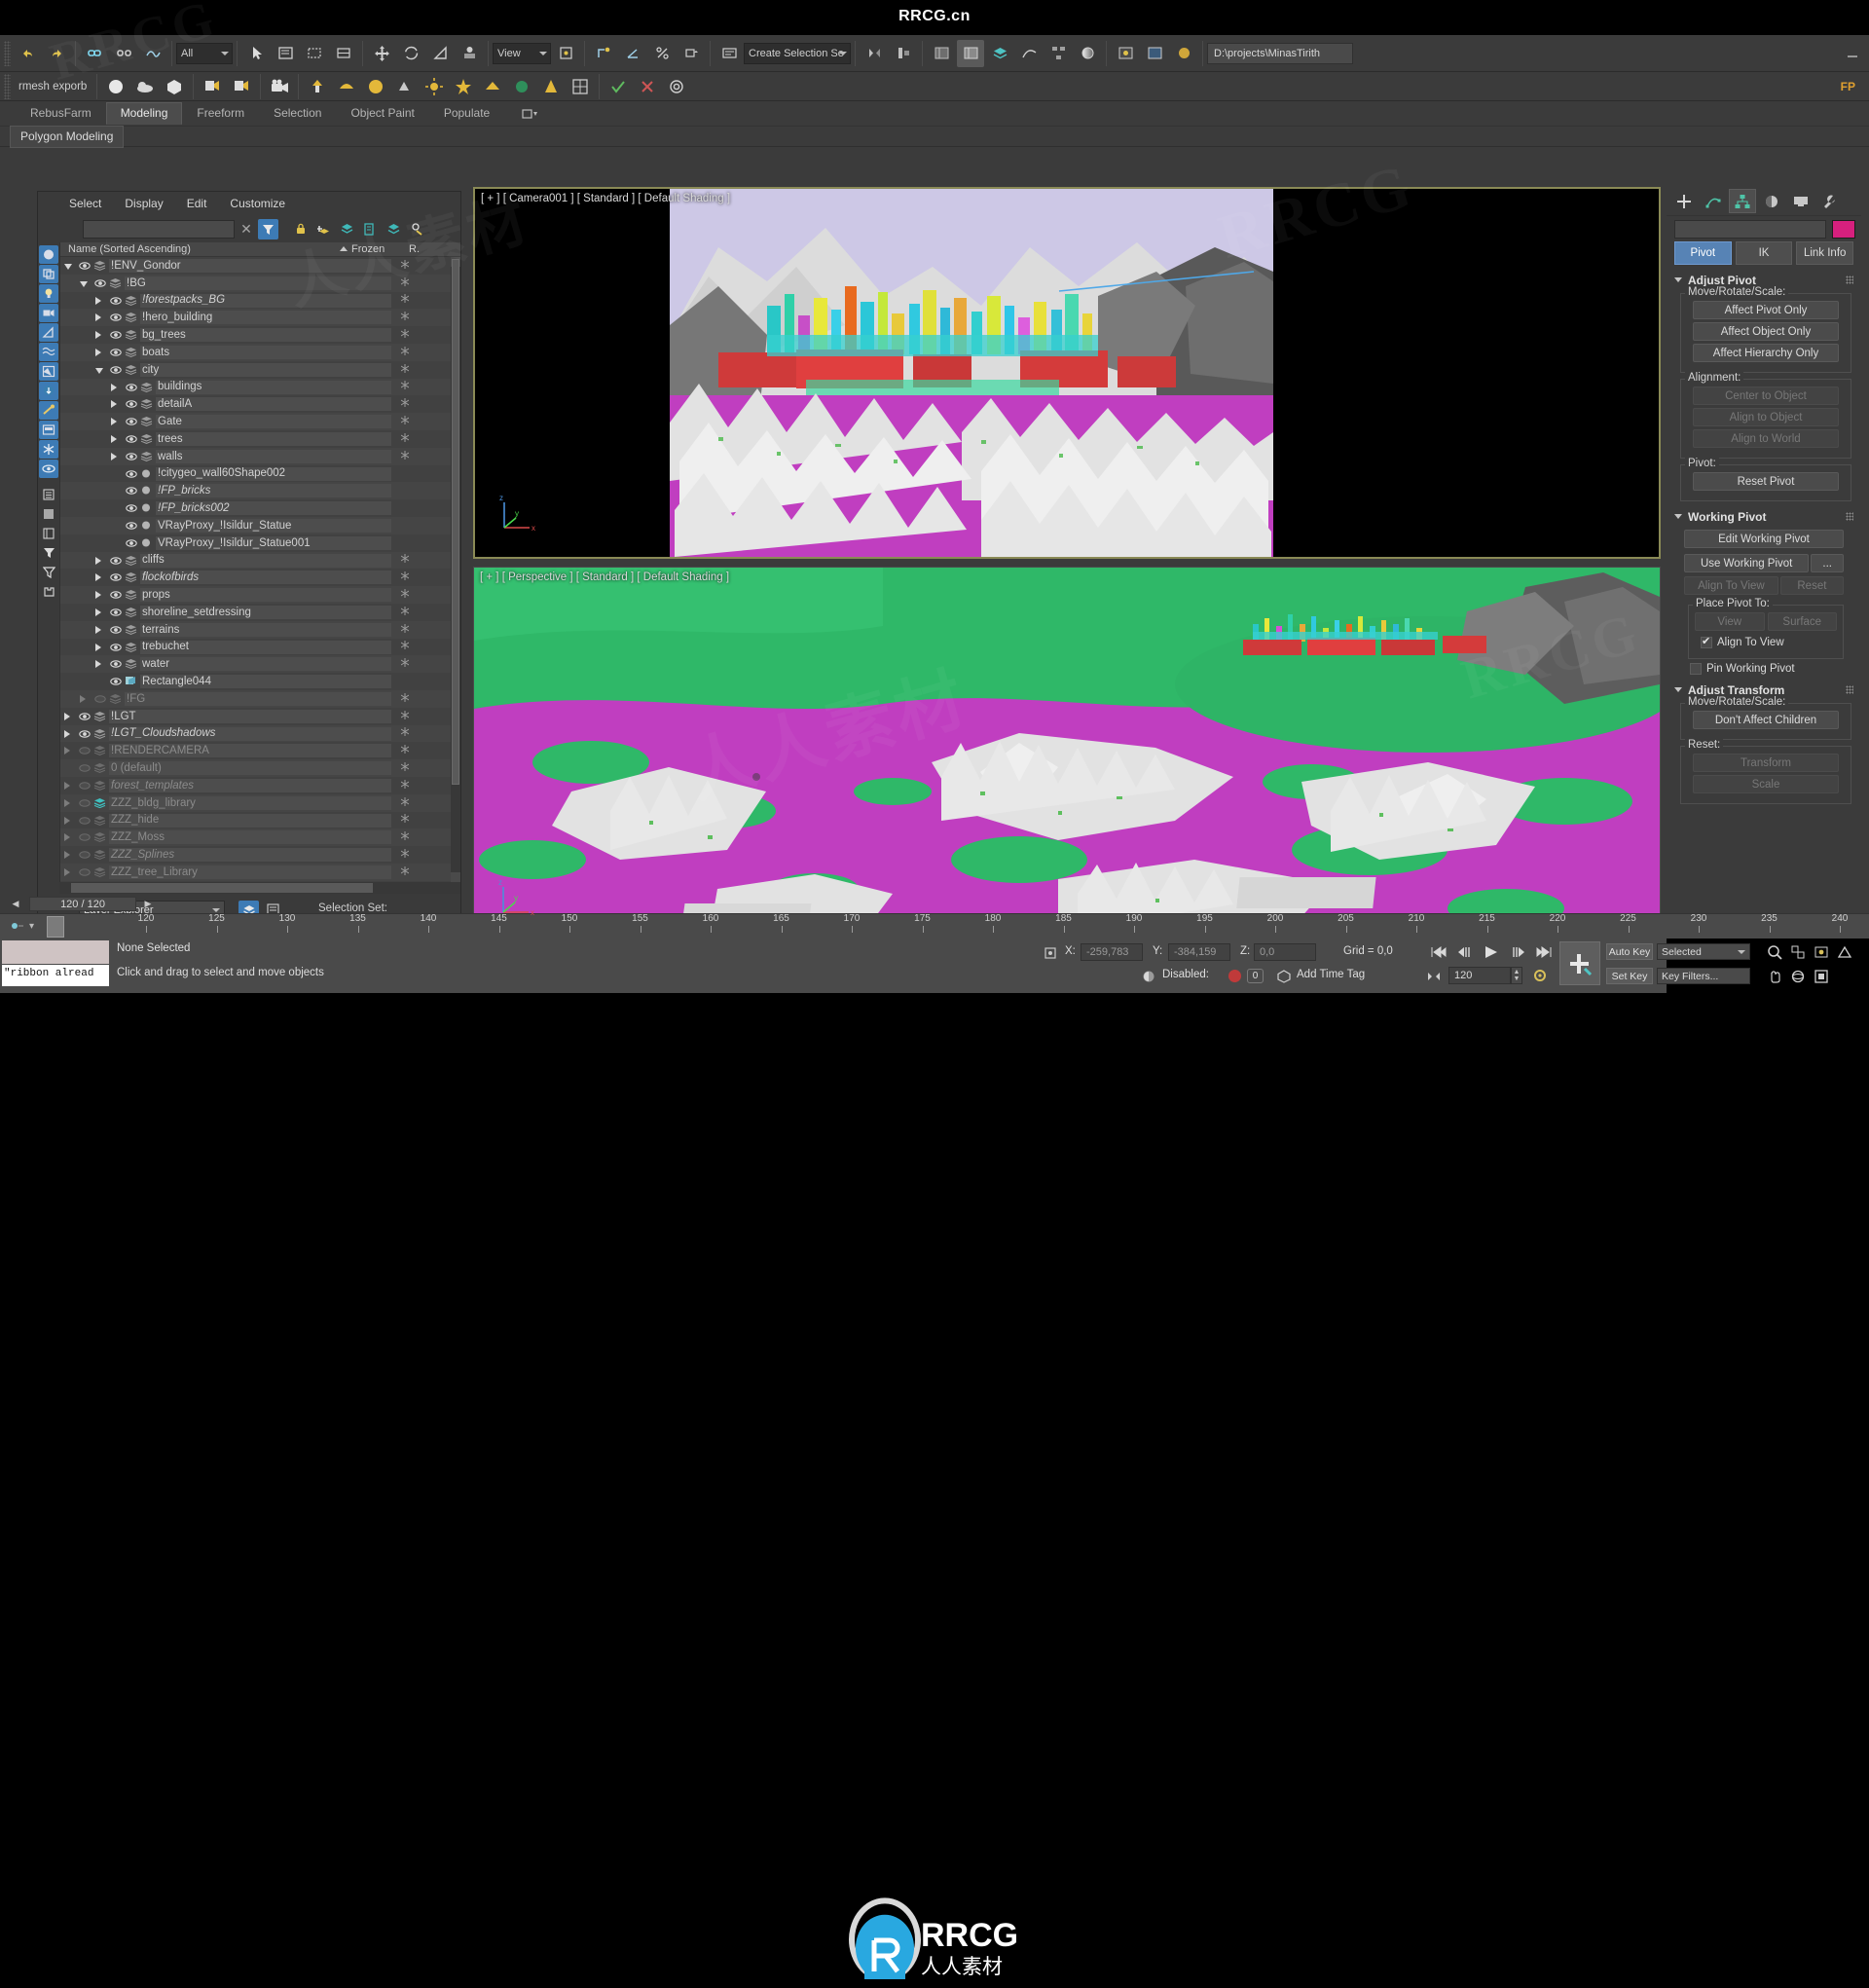 The height and width of the screenshot is (1988, 1869). I want to click on toolbar-grip, so click(7, 86).